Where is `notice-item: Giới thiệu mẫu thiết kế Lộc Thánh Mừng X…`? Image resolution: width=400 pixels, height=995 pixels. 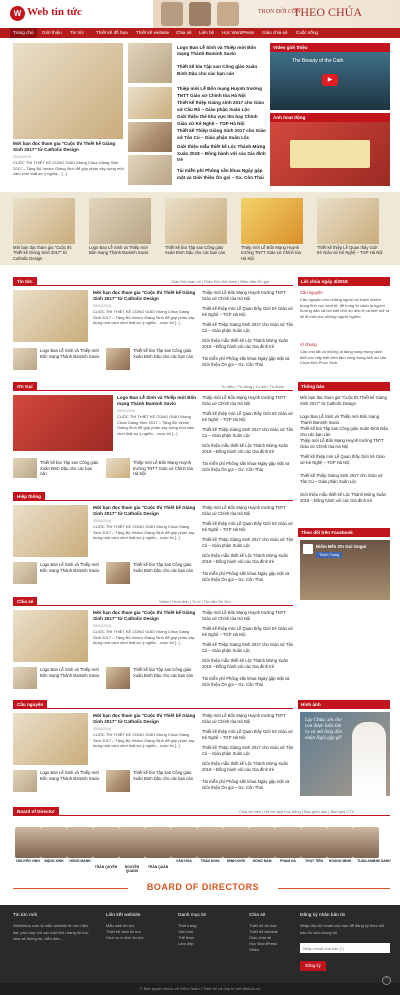 notice-item: Giới thiệu mẫu thiết kế Lộc Thánh Mừng X… is located at coordinates (345, 497).